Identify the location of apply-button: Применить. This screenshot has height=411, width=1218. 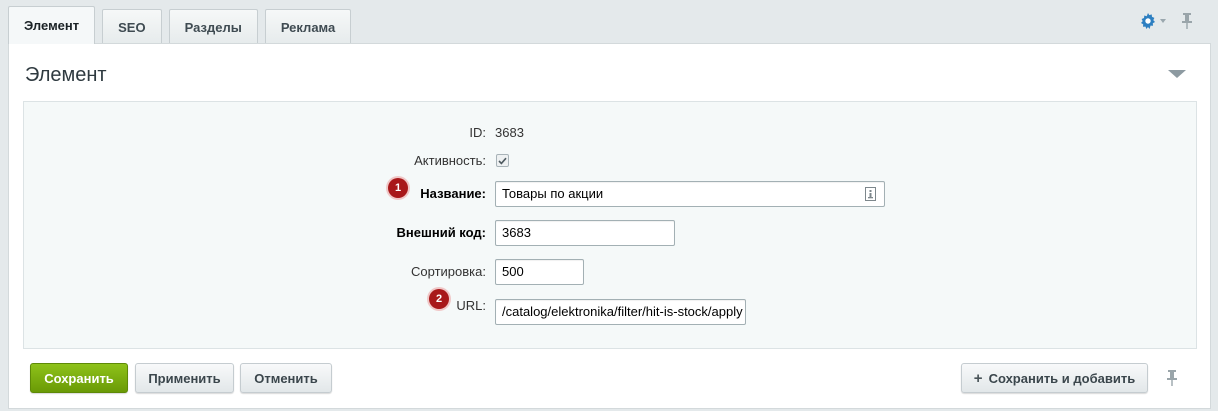
(184, 378).